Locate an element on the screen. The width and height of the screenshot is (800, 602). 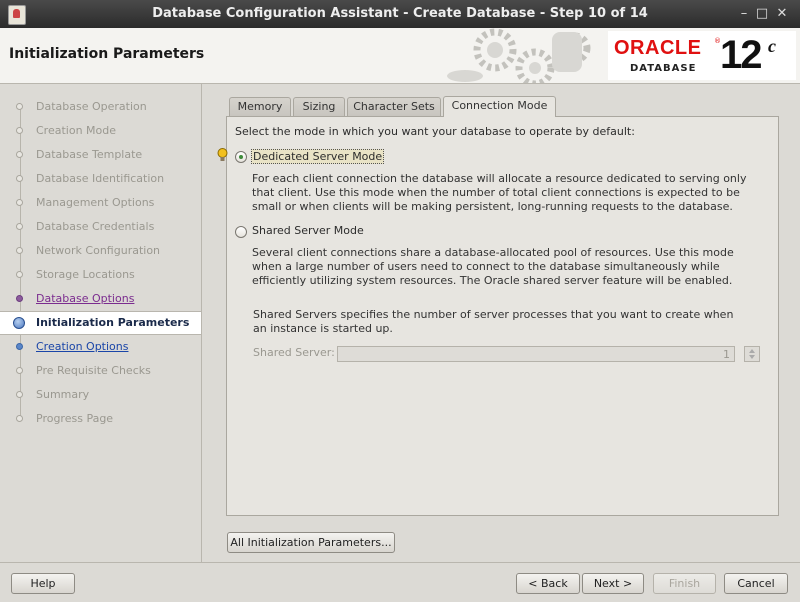
step-management-options: Management Options is located at coordinates (100, 203).